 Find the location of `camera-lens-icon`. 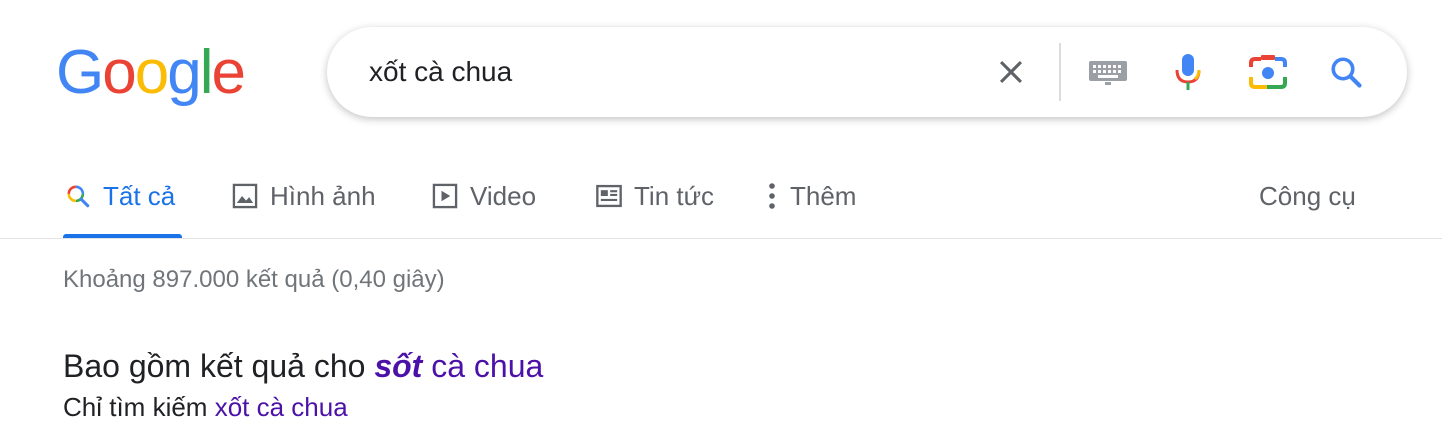

camera-lens-icon is located at coordinates (1268, 72).